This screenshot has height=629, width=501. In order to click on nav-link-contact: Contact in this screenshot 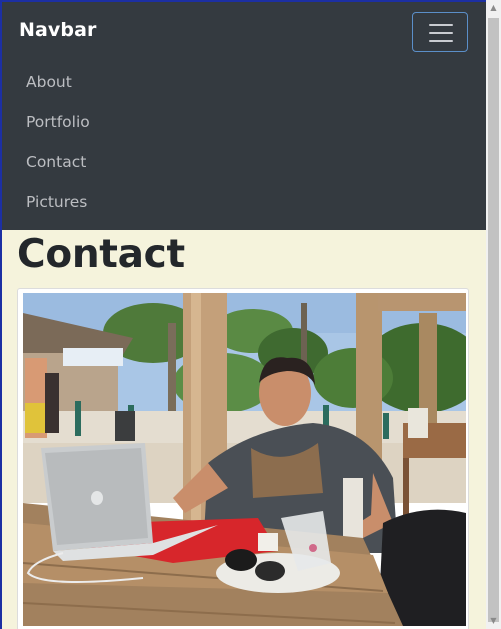, I will do `click(58, 162)`.